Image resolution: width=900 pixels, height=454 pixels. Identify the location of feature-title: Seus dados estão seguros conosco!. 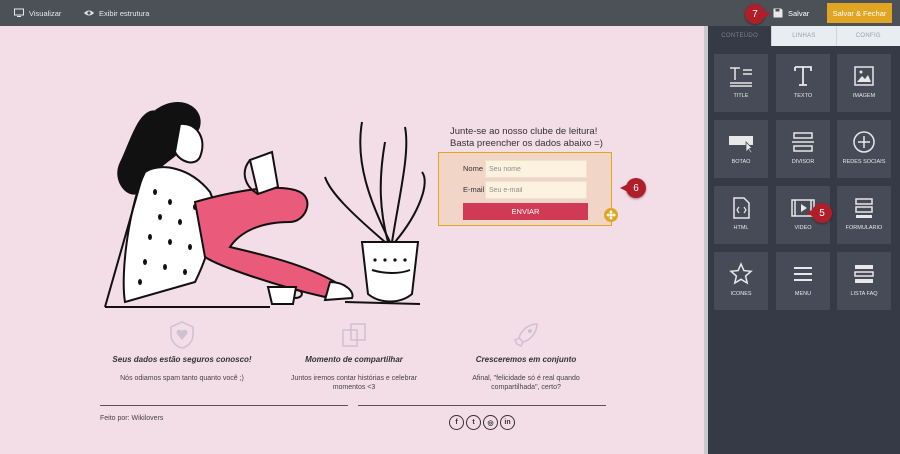
(182, 359).